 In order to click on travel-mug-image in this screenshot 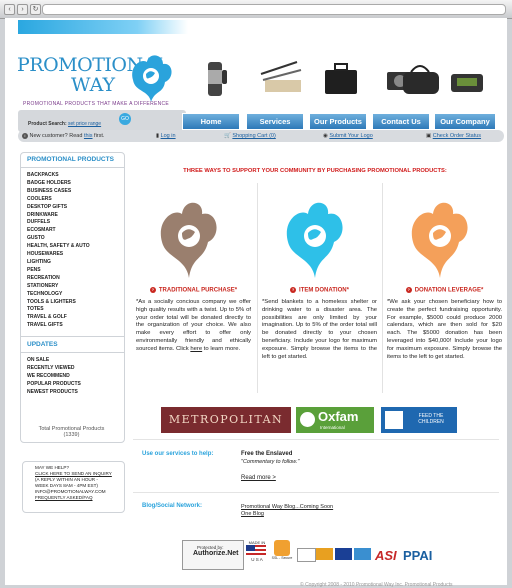, I will do `click(217, 79)`.